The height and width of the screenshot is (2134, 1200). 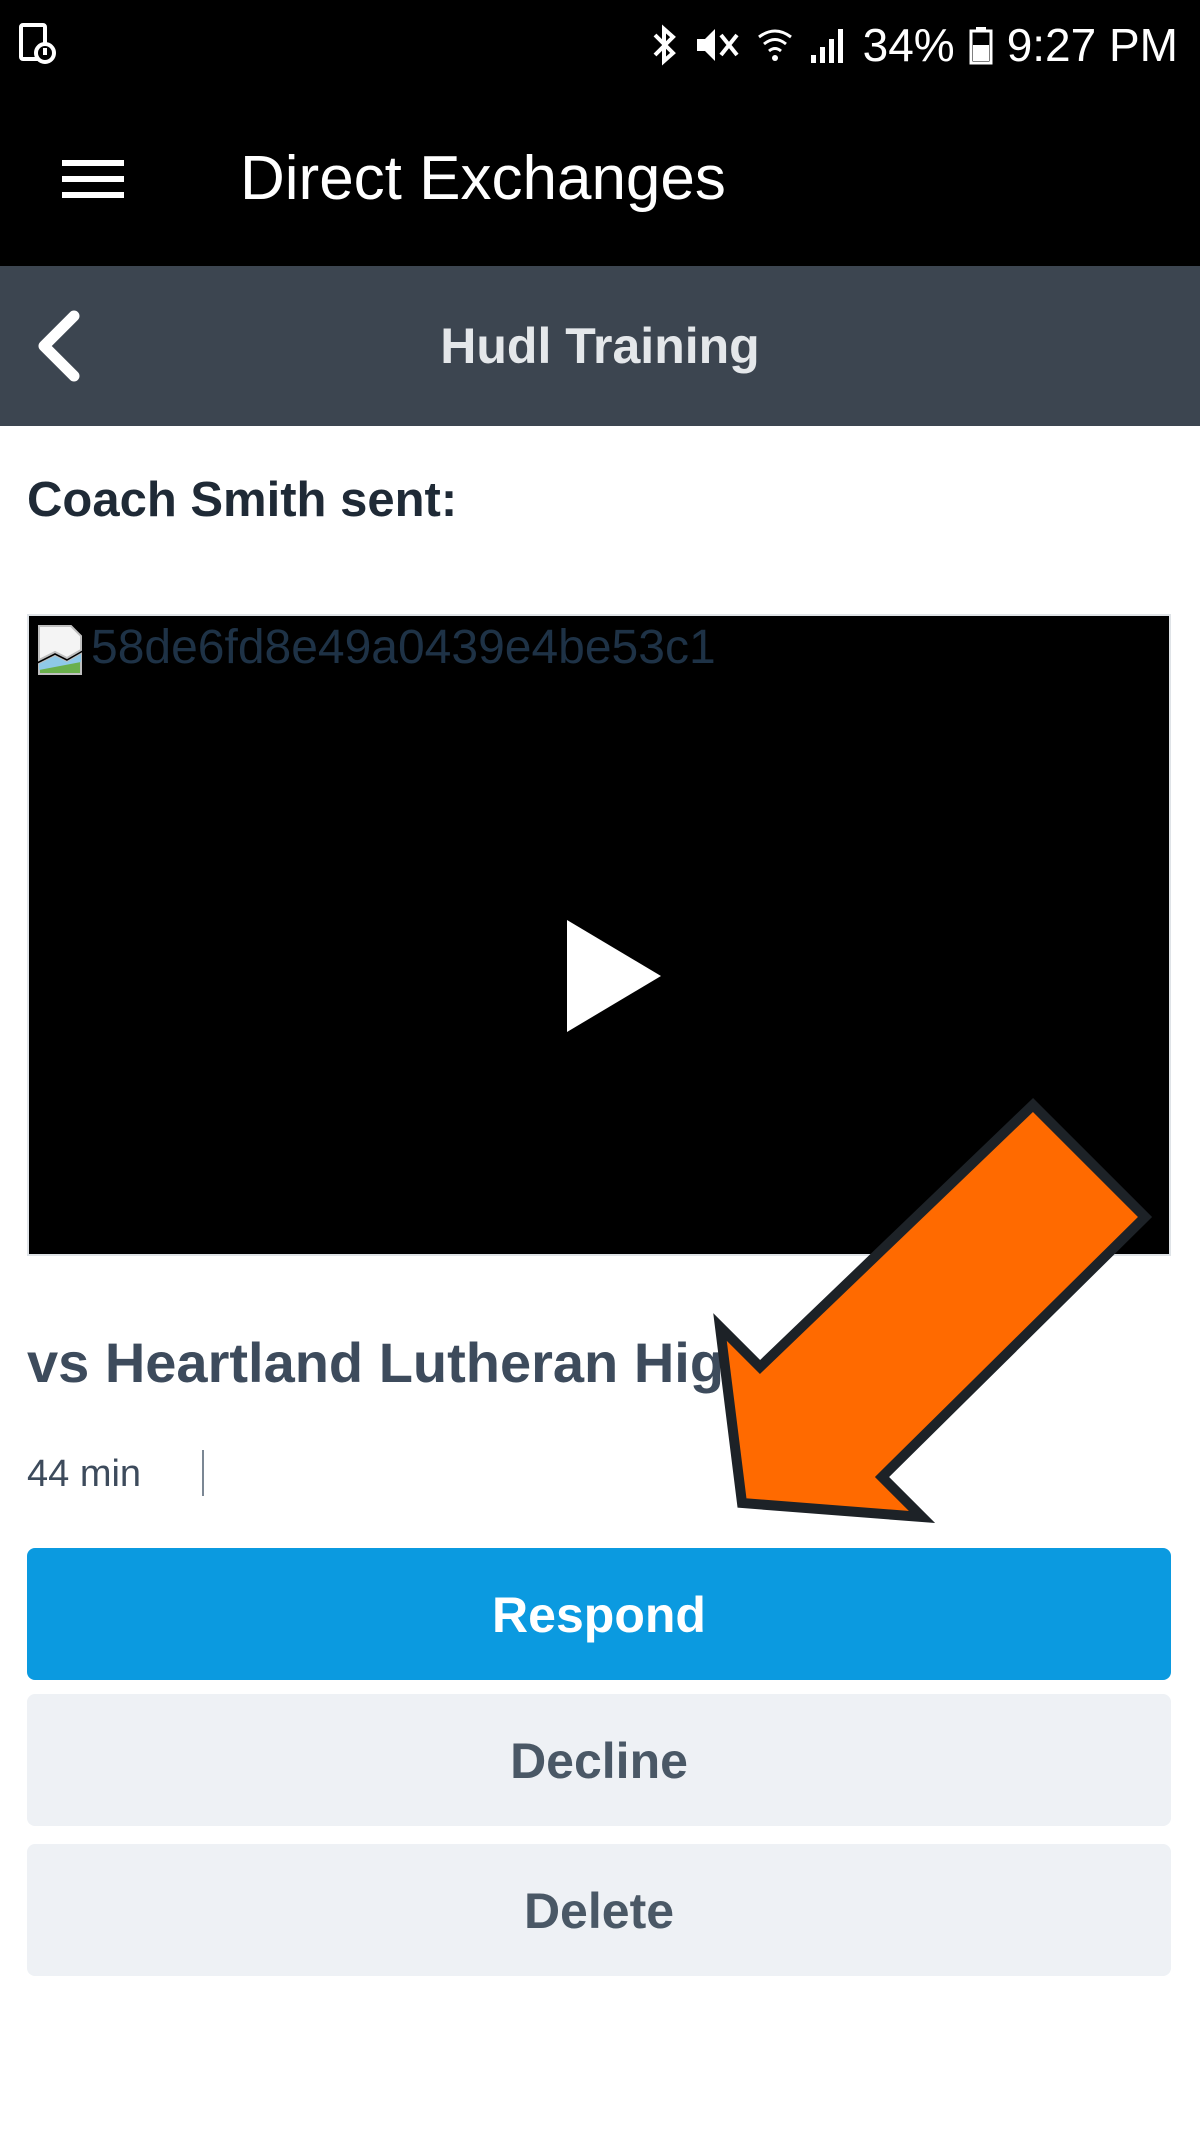 I want to click on status-bar: 34% 9:27 PM, so click(x=600, y=45).